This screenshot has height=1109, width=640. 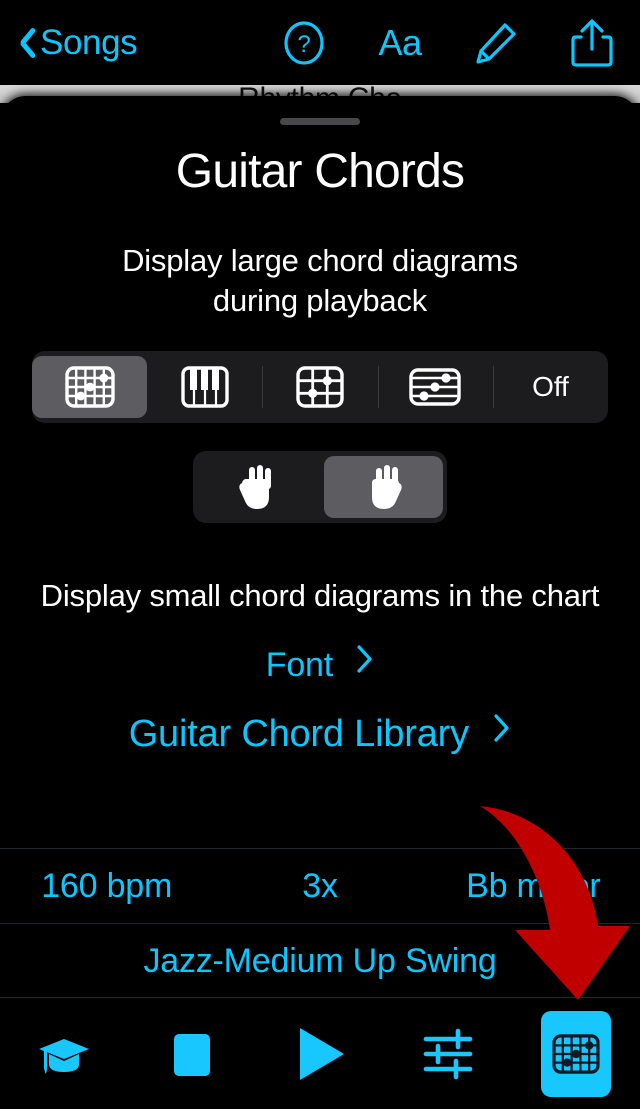 I want to click on sheet-grabber, so click(x=320, y=121).